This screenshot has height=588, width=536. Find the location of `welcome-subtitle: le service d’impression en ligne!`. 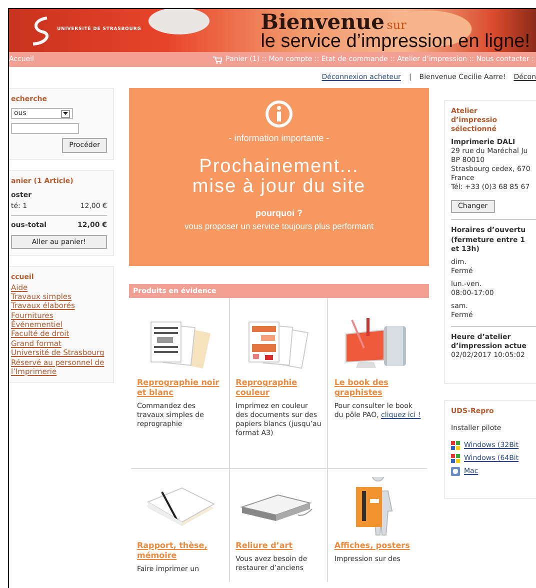

welcome-subtitle: le service d’impression en ligne! is located at coordinates (395, 41).